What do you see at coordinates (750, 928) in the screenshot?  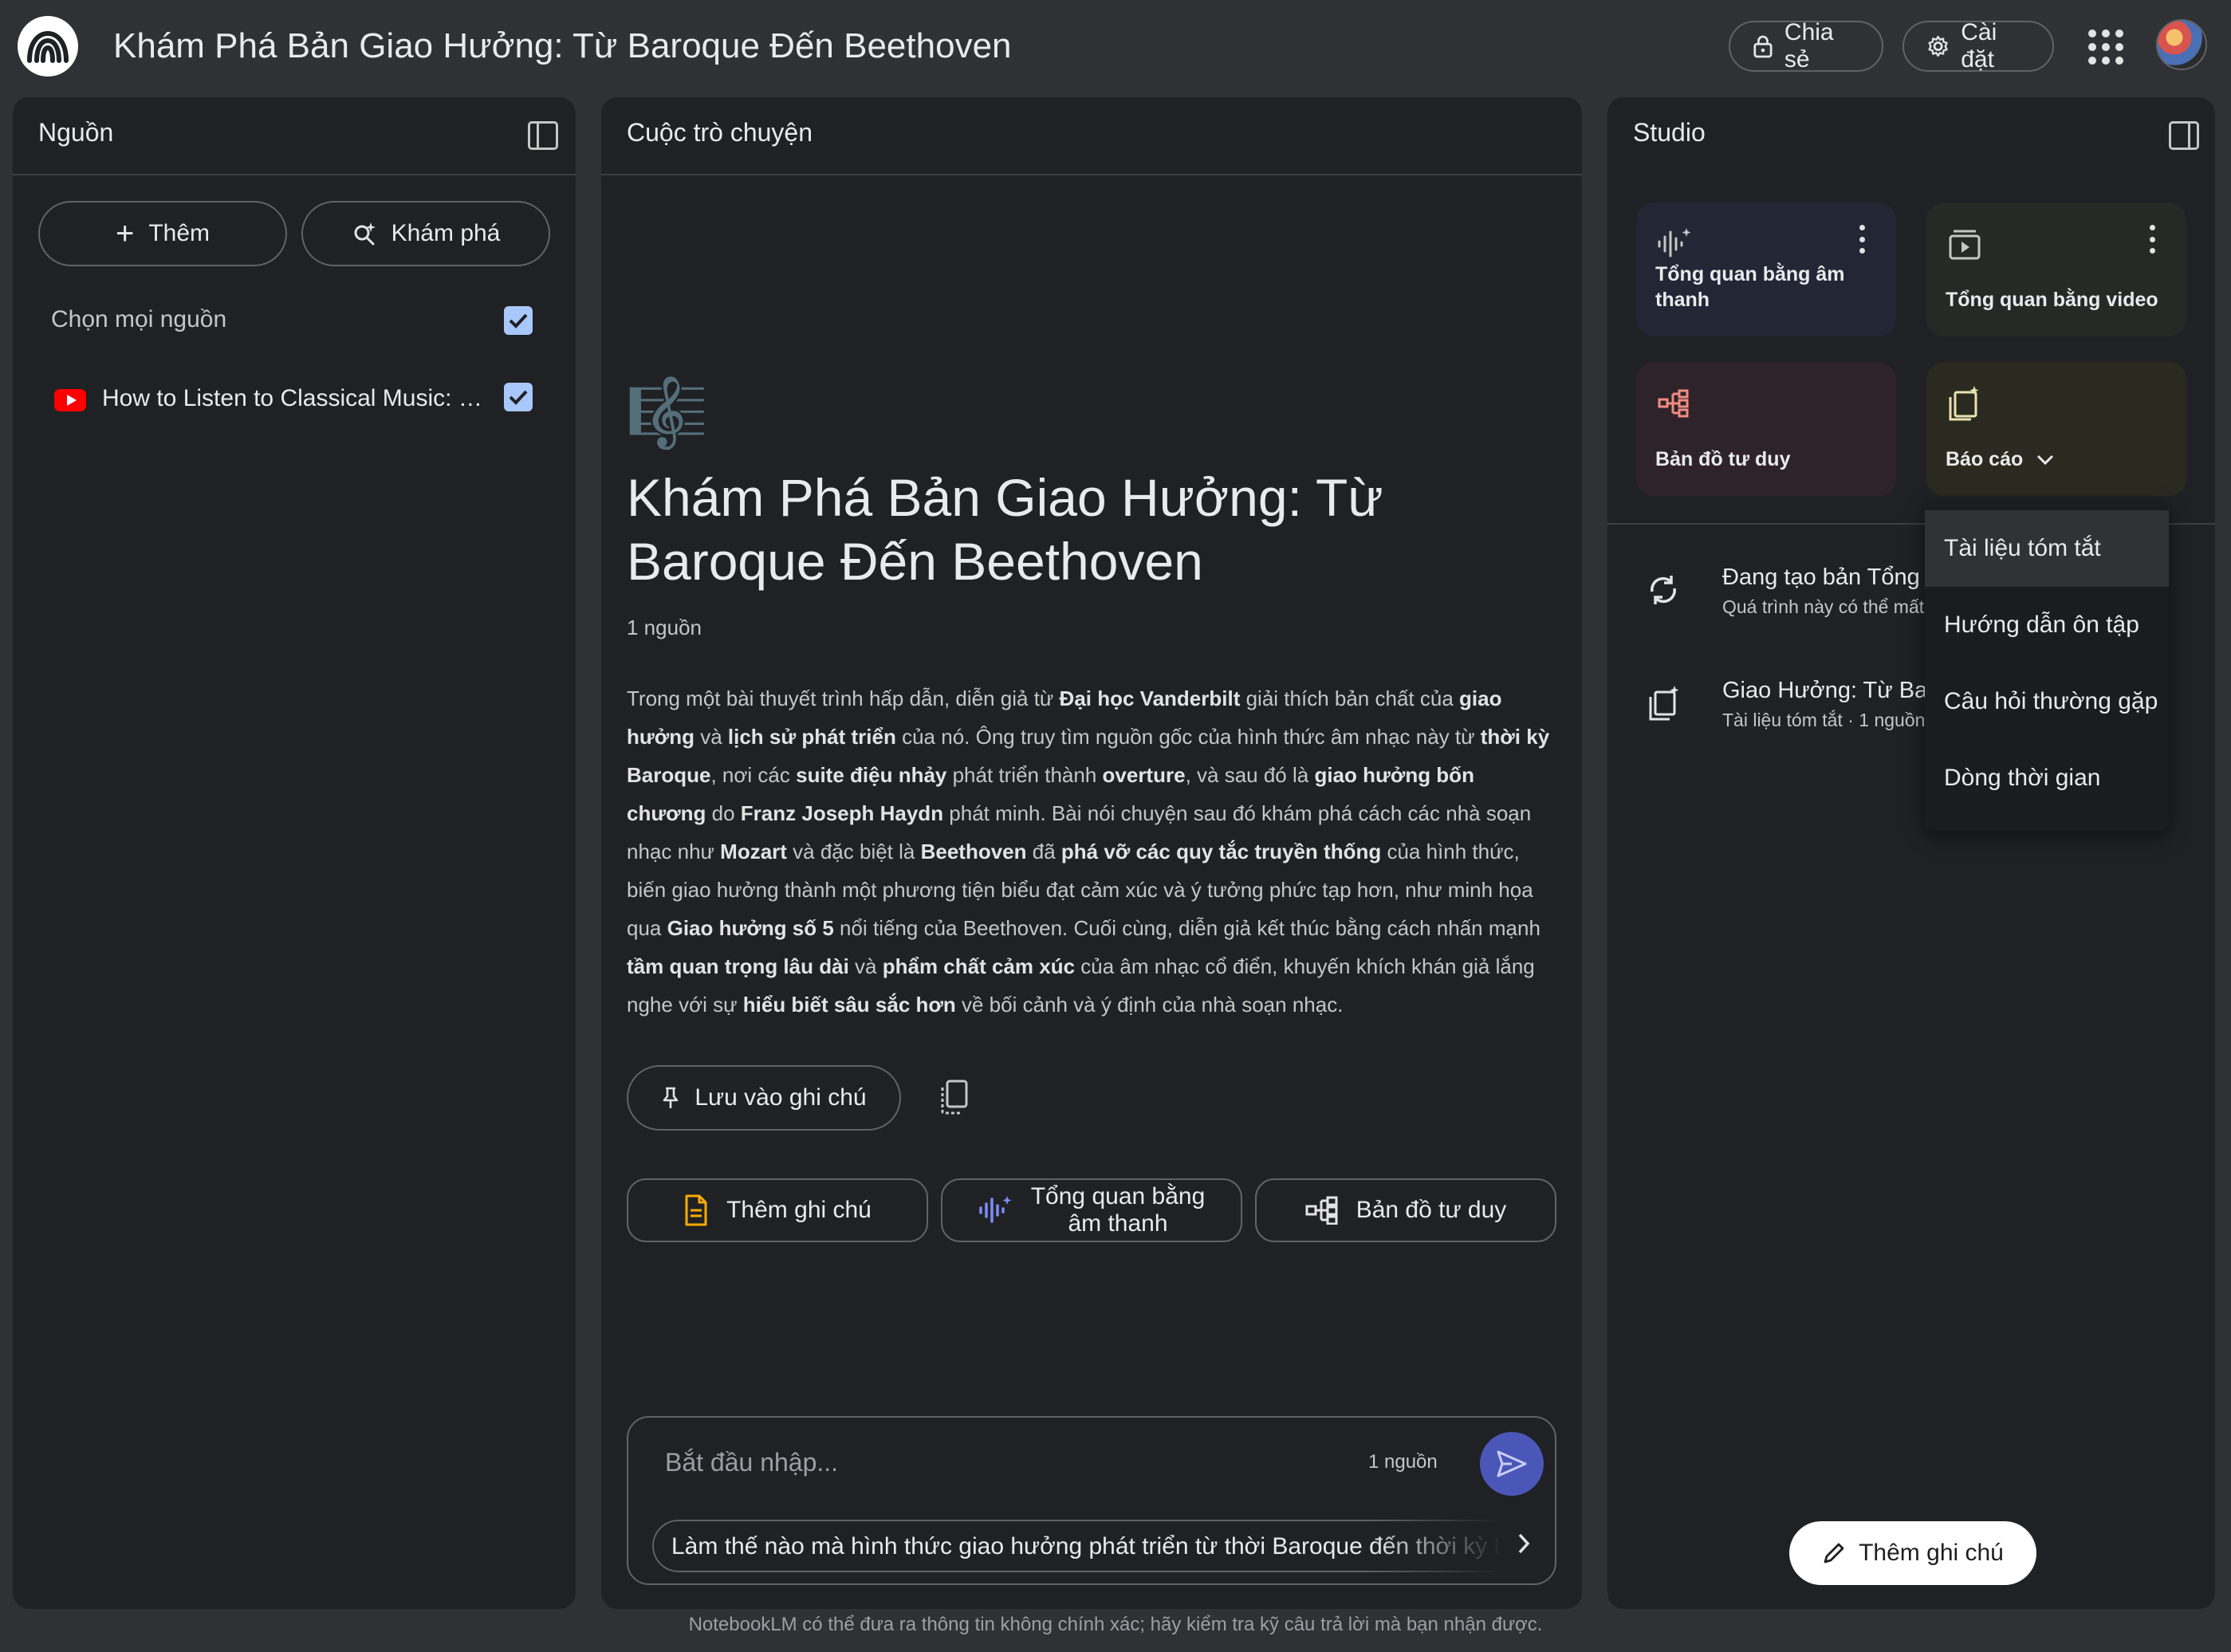 I see `summary-highlight: Giao hưởng số 5` at bounding box center [750, 928].